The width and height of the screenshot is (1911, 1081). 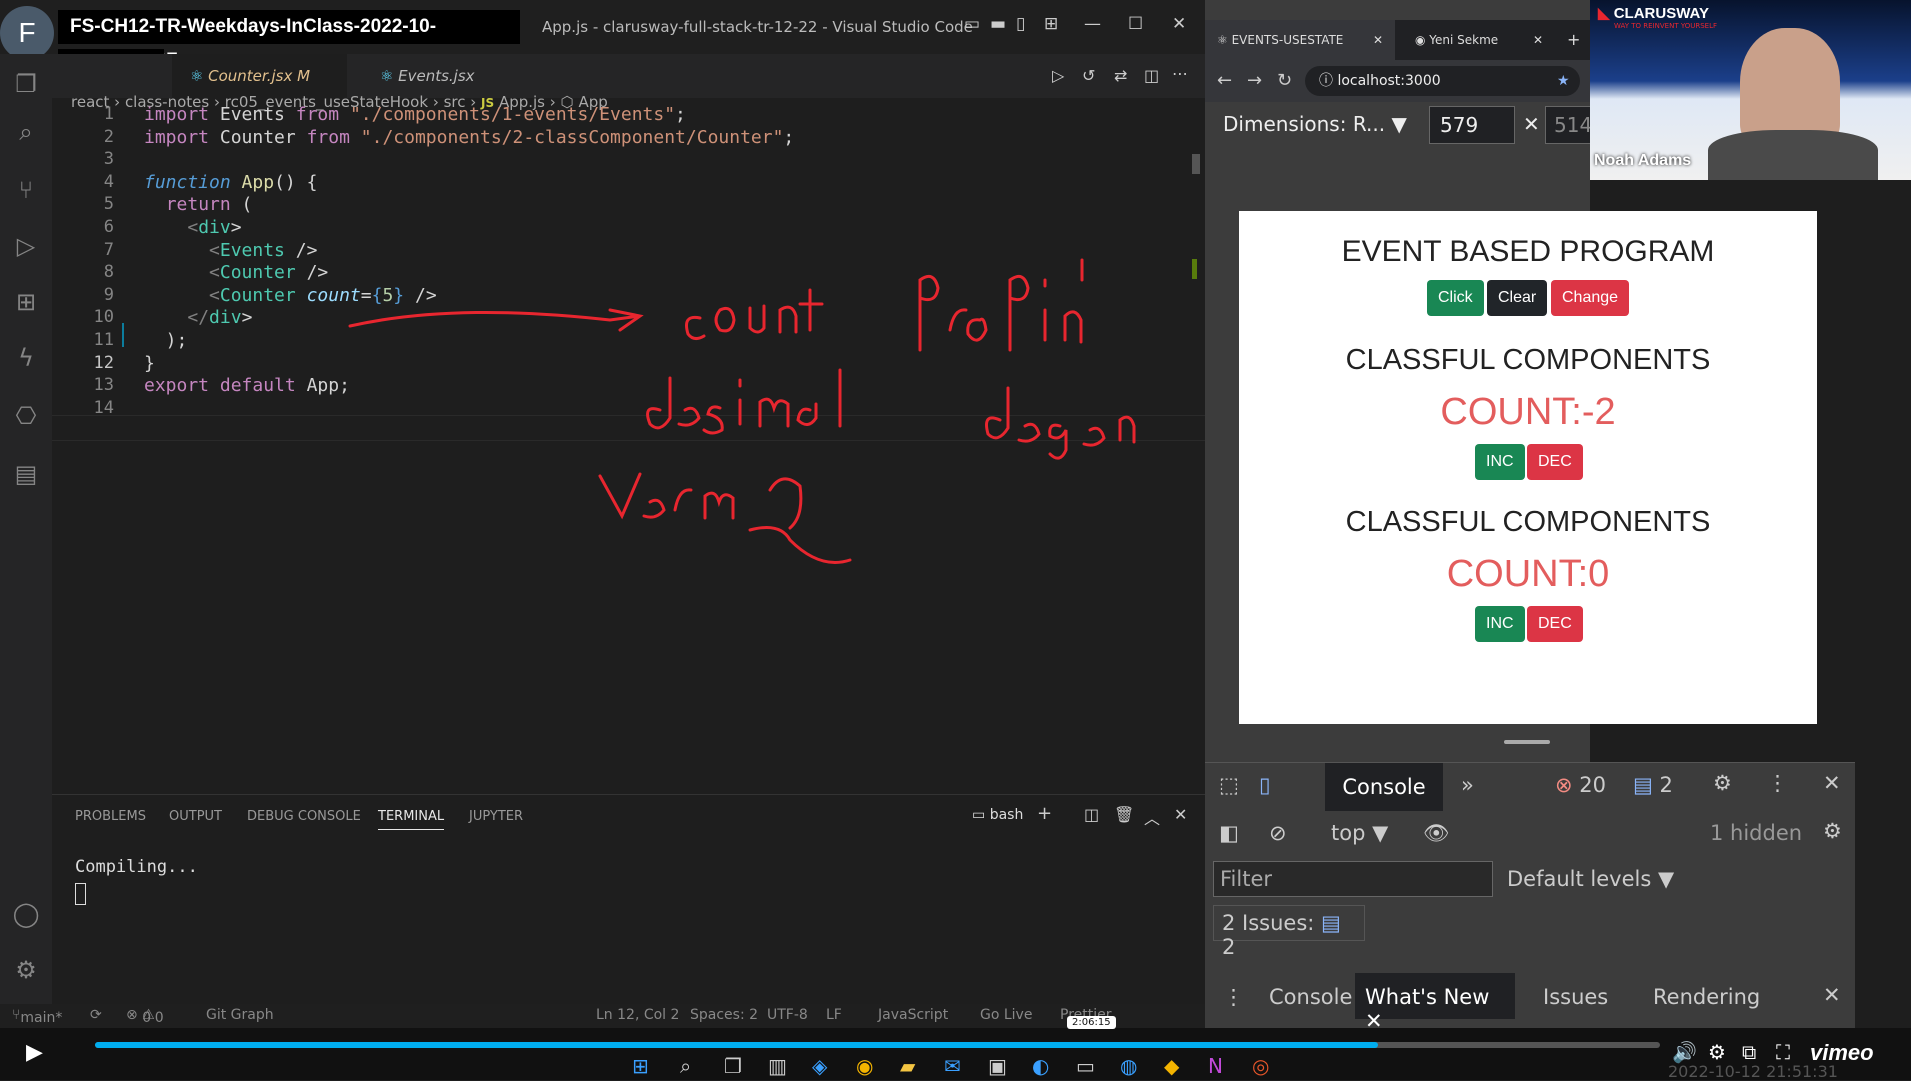 I want to click on tab-debug-console: DEBUG CONSOLE, so click(x=304, y=816).